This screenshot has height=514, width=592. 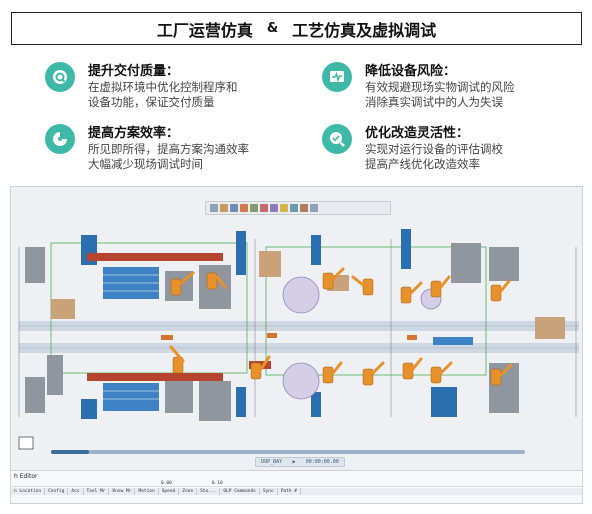 What do you see at coordinates (97, 491) in the screenshot?
I see `column-header: Tool Mr` at bounding box center [97, 491].